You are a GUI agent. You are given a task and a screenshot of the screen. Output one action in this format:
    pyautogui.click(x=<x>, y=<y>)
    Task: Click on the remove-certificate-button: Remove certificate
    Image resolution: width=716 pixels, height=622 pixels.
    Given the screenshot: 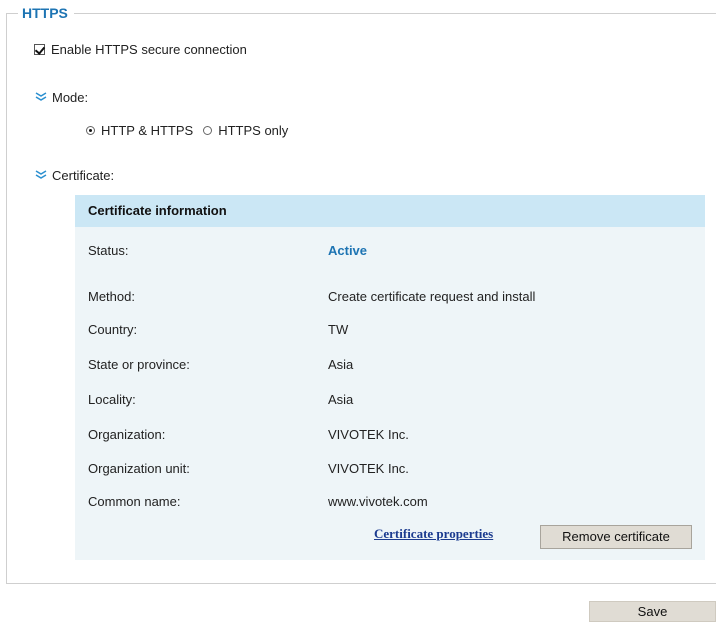 What is the action you would take?
    pyautogui.click(x=616, y=537)
    